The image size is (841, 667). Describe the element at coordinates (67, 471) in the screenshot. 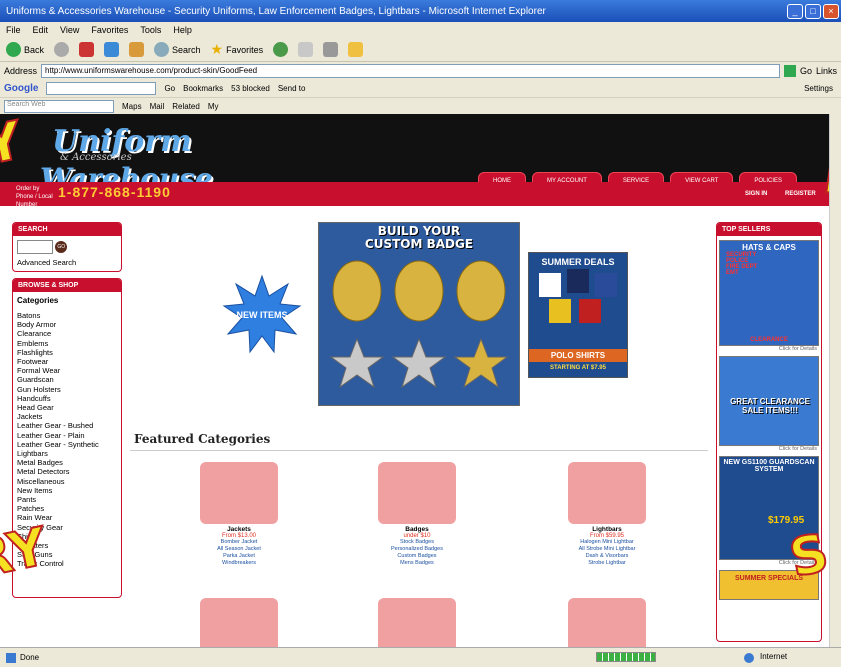

I see `category-item: Metal Detectors` at that location.